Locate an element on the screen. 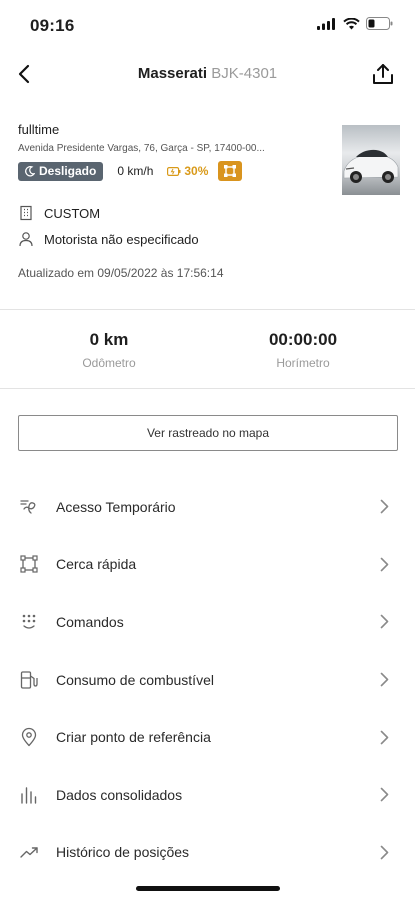 This screenshot has height=900, width=415. hourmeter-label: Horímetro is located at coordinates (303, 363).